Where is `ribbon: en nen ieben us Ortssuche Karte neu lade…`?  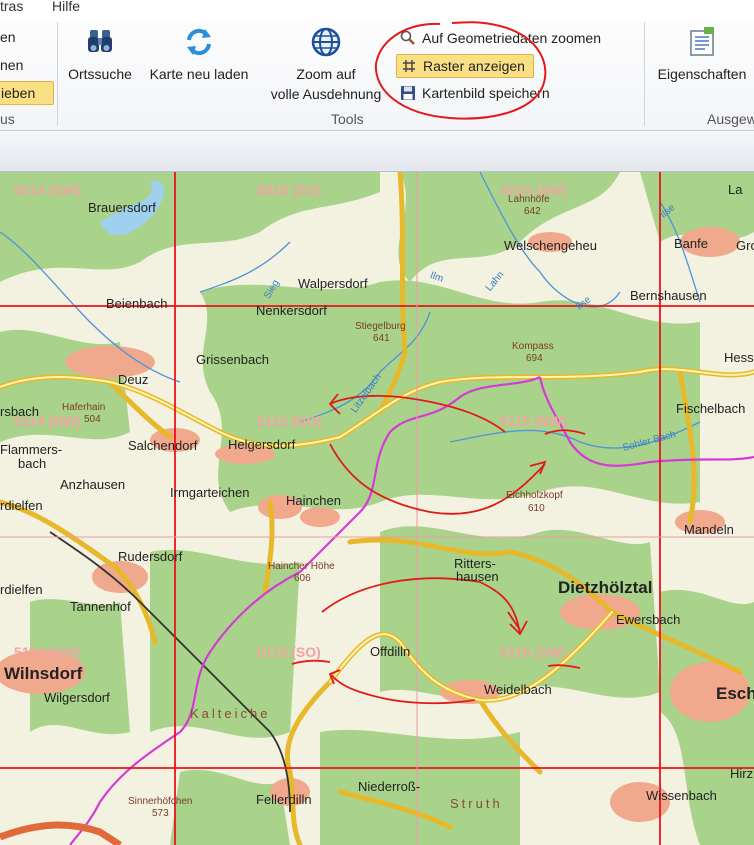
ribbon: en nen ieben us Ortssuche Karte neu lade… is located at coordinates (377, 74).